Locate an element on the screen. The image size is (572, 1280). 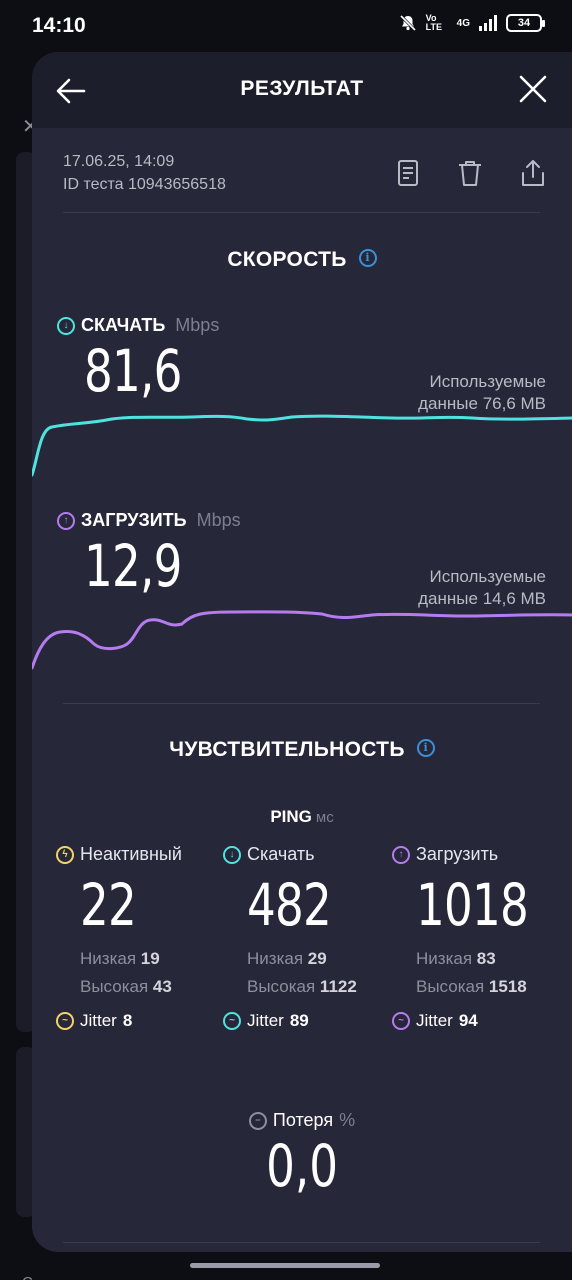
document-icon is located at coordinates (408, 173).